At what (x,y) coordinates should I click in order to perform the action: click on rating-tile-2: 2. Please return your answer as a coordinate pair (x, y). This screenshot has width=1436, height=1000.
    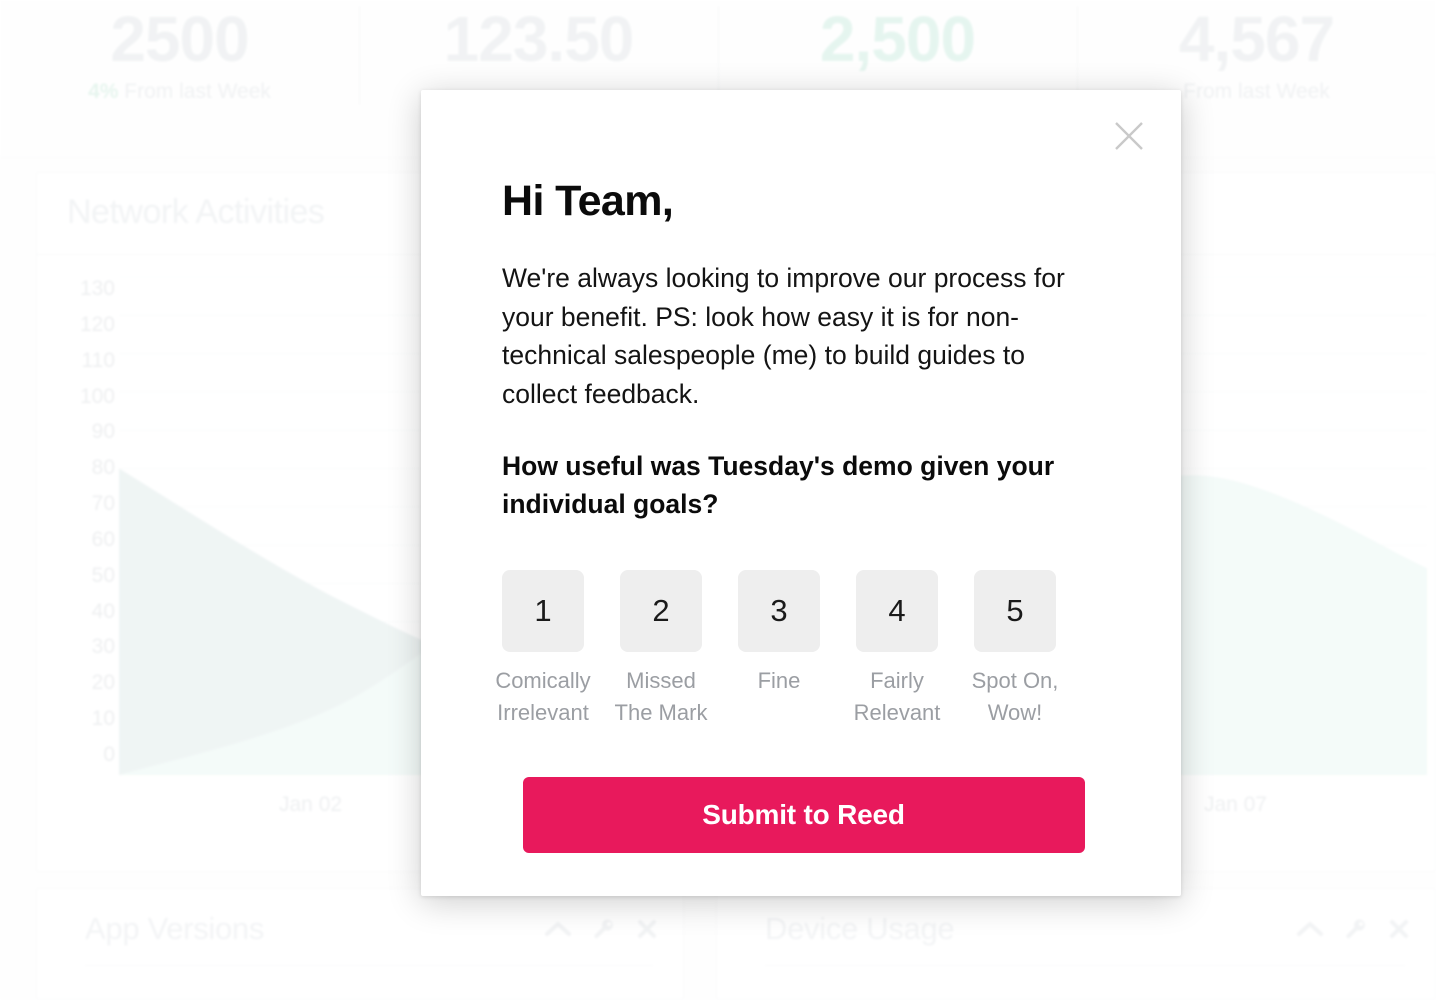
    Looking at the image, I should click on (661, 610).